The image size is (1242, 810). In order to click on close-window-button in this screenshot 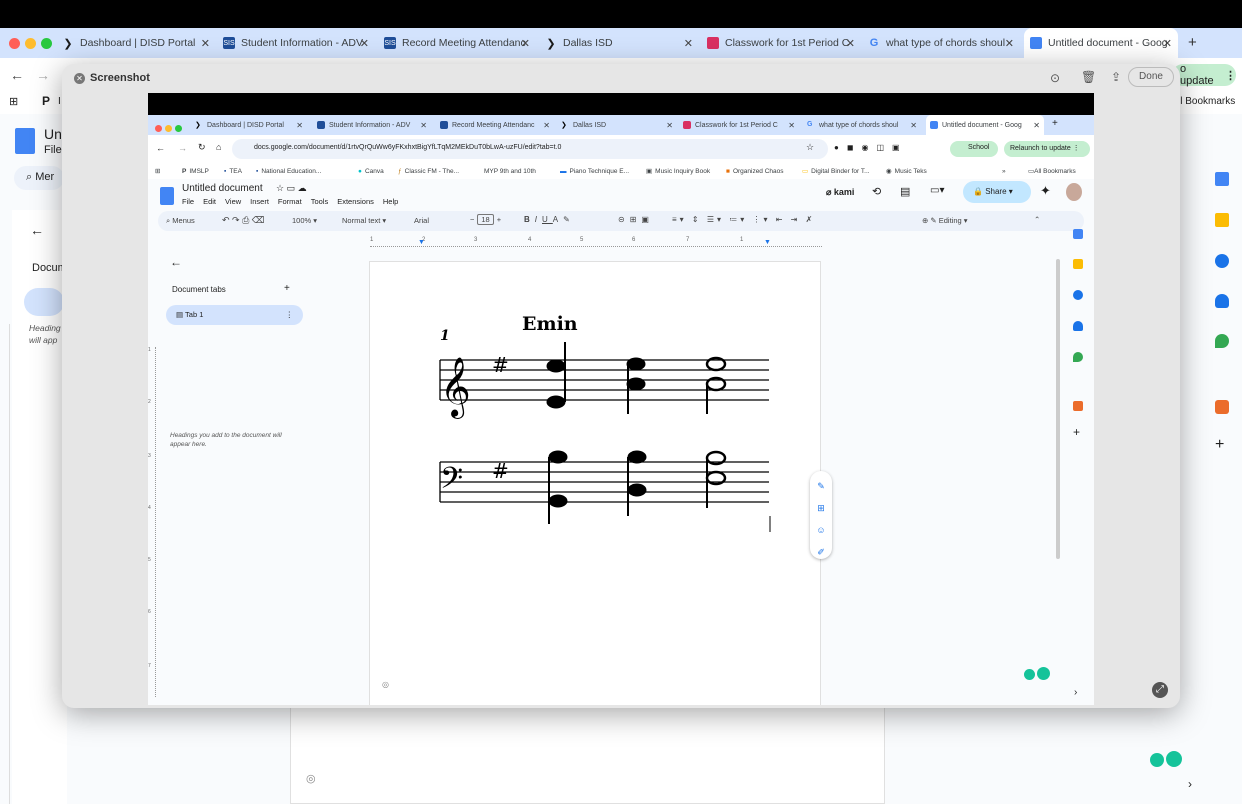, I will do `click(14, 43)`.